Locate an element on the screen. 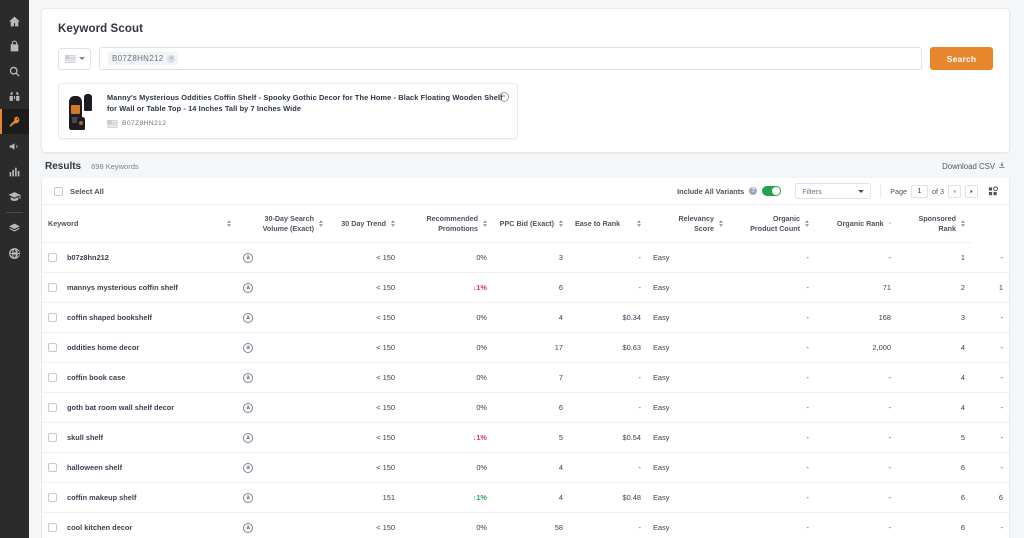 The height and width of the screenshot is (538, 1024). cell-organic-product-count: - is located at coordinates (856, 378).